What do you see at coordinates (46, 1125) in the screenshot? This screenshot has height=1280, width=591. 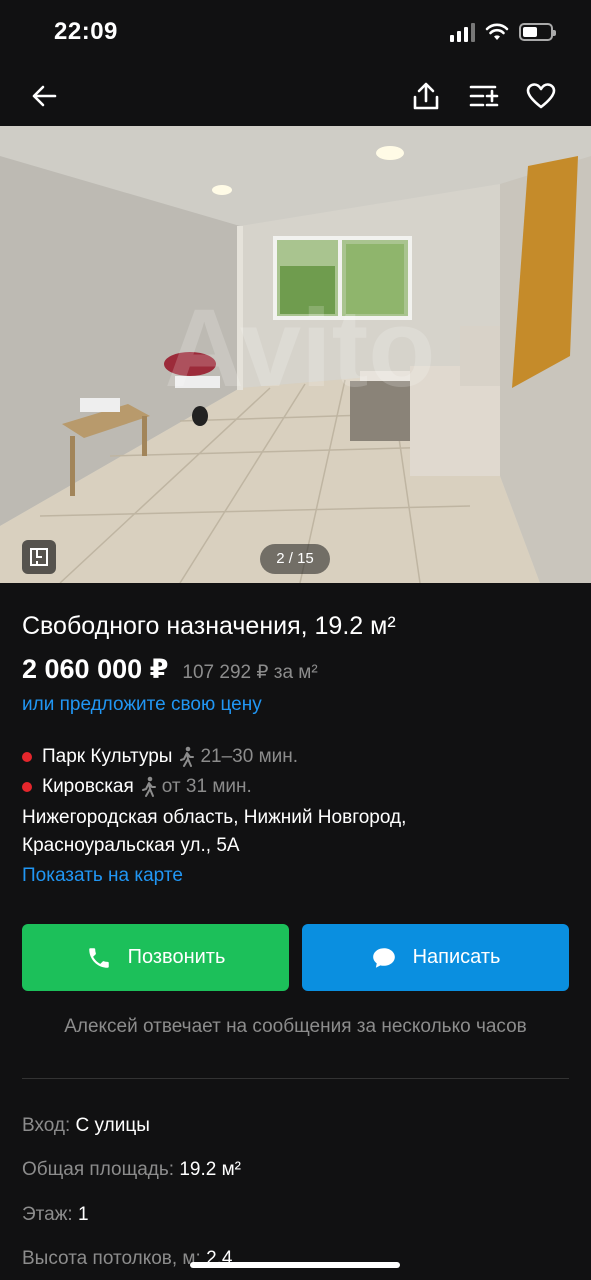 I see `param-key: Вход:` at bounding box center [46, 1125].